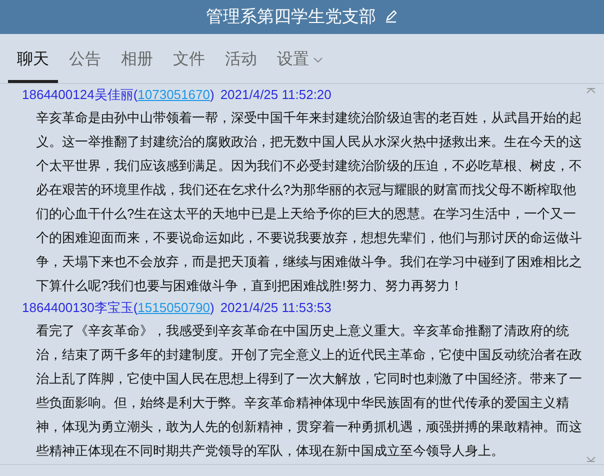 The height and width of the screenshot is (476, 604). Describe the element at coordinates (174, 308) in the screenshot. I see `account-link: 1515050790` at that location.